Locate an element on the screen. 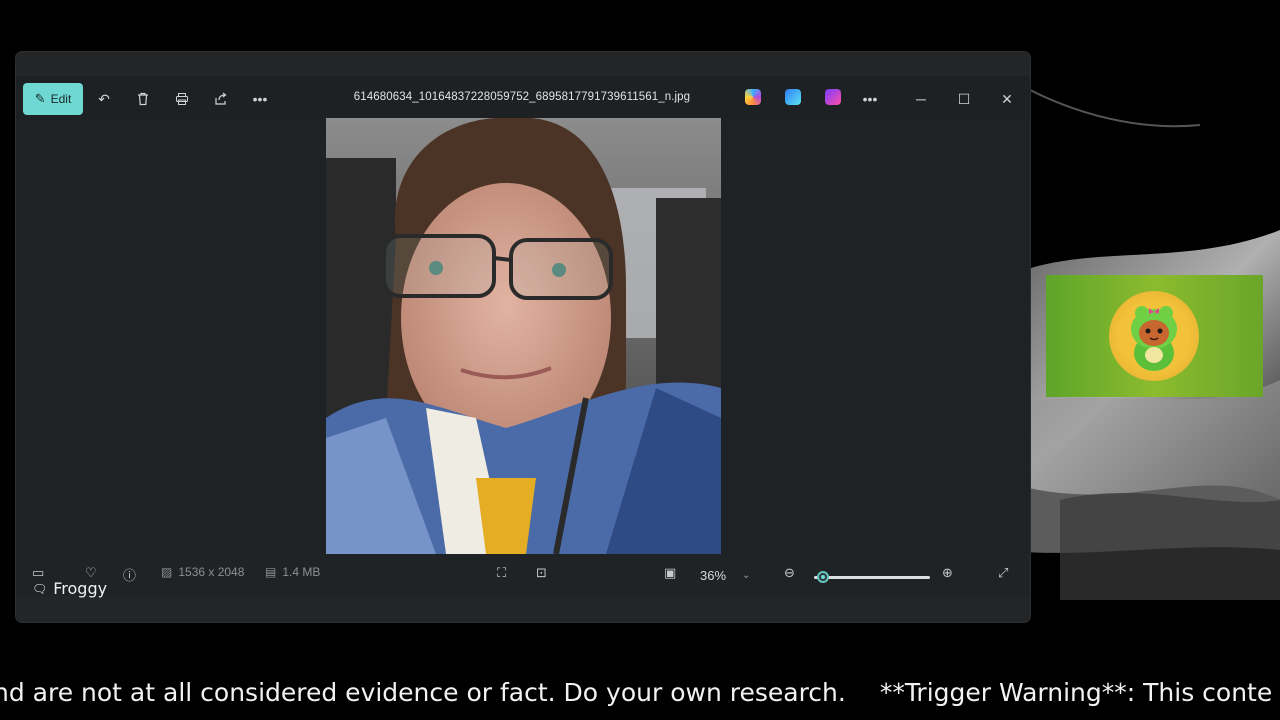 This screenshot has width=1280, height=720. window-top-strip is located at coordinates (523, 64).